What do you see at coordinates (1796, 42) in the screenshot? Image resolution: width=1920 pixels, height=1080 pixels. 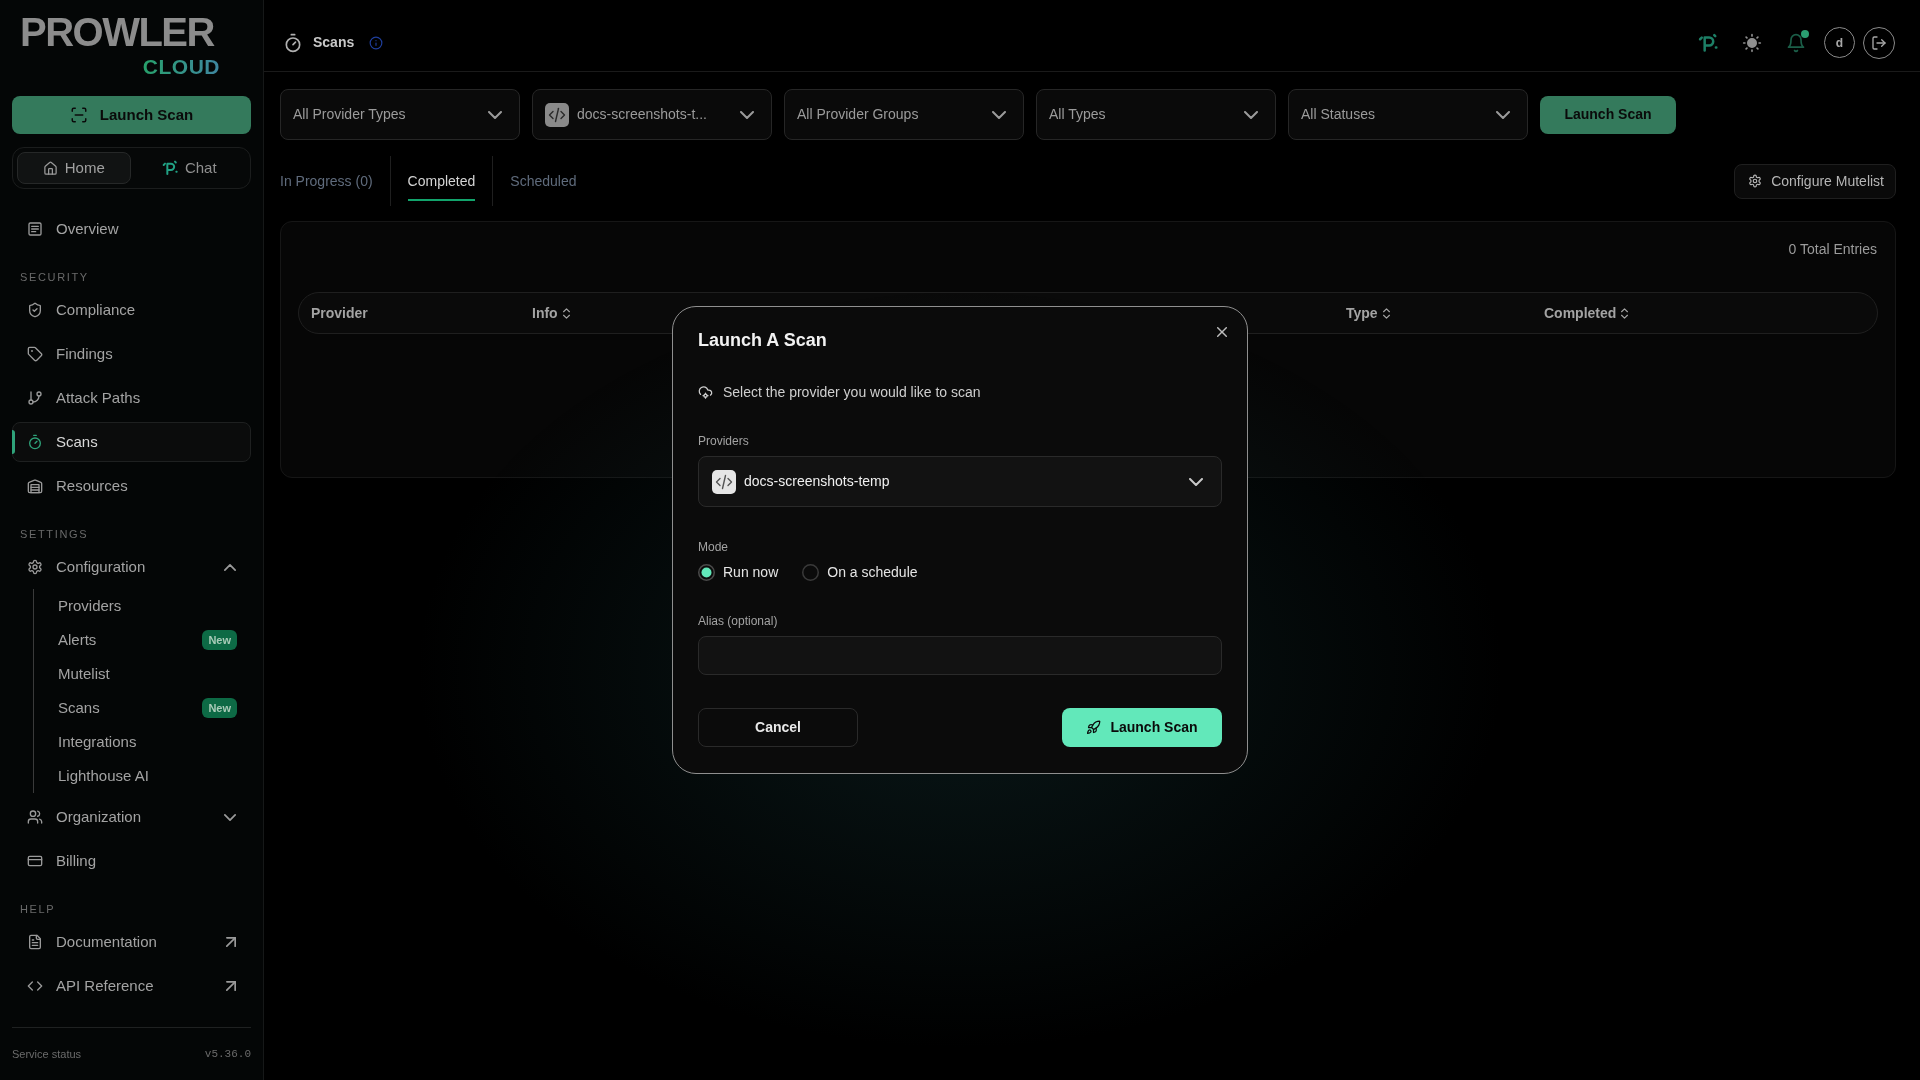 I see `bell-icon` at bounding box center [1796, 42].